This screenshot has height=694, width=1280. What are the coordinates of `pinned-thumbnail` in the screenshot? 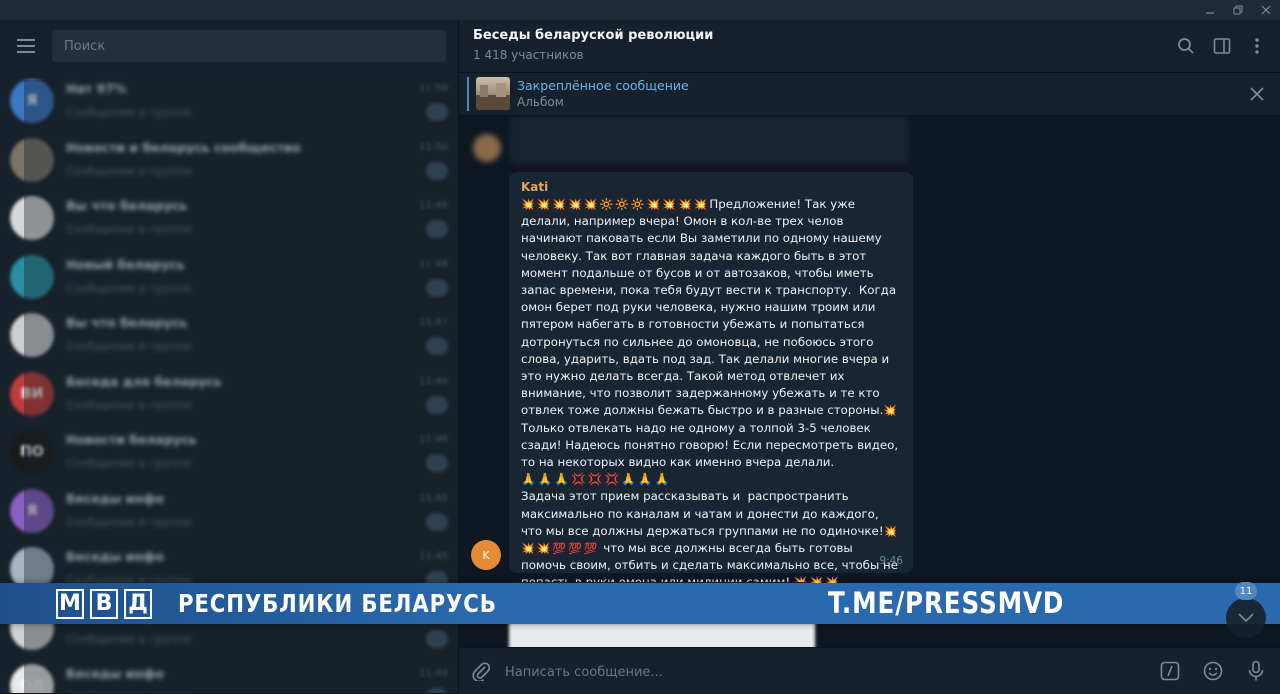 It's located at (493, 93).